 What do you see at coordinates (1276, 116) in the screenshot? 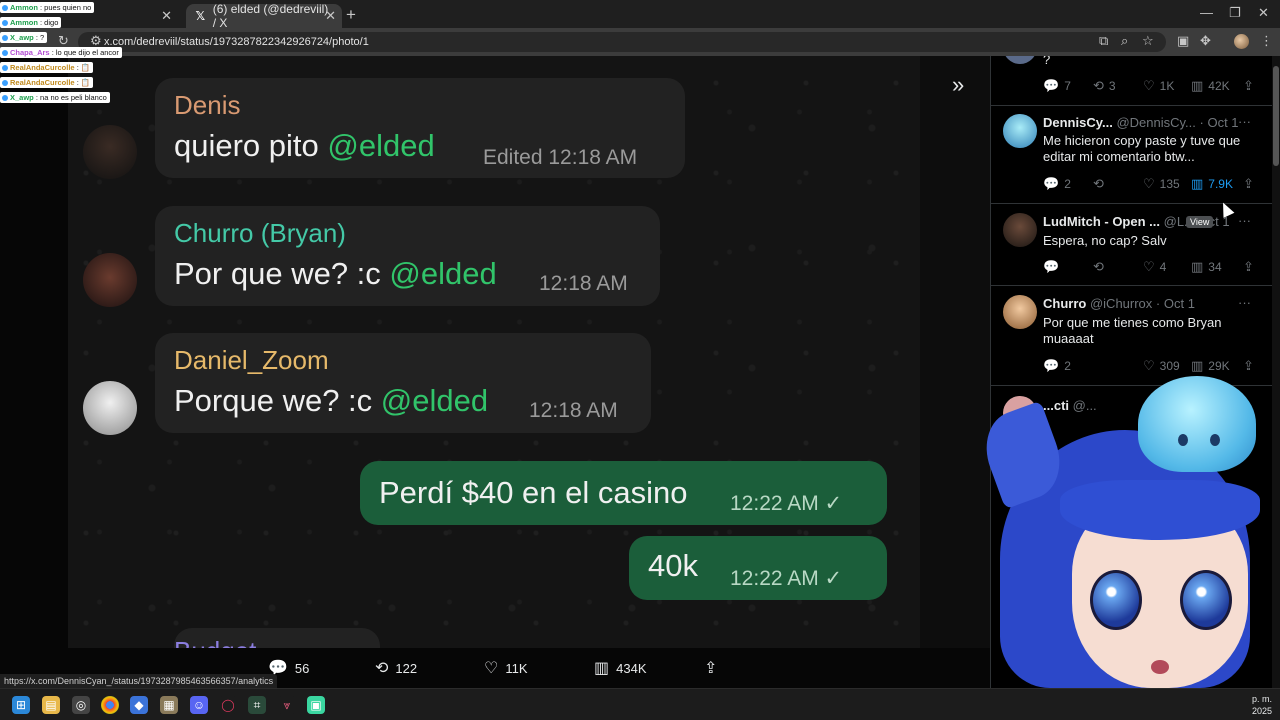
I see `scrollbar-thumb` at bounding box center [1276, 116].